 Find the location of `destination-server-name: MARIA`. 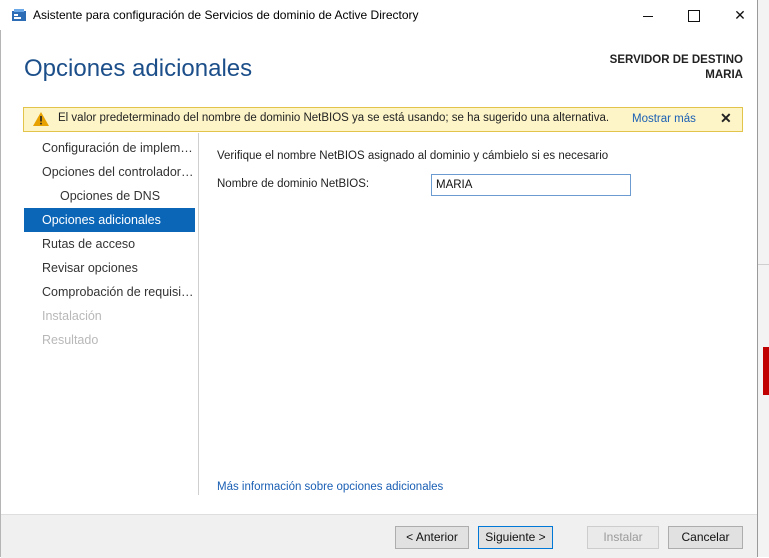

destination-server-name: MARIA is located at coordinates (724, 75).